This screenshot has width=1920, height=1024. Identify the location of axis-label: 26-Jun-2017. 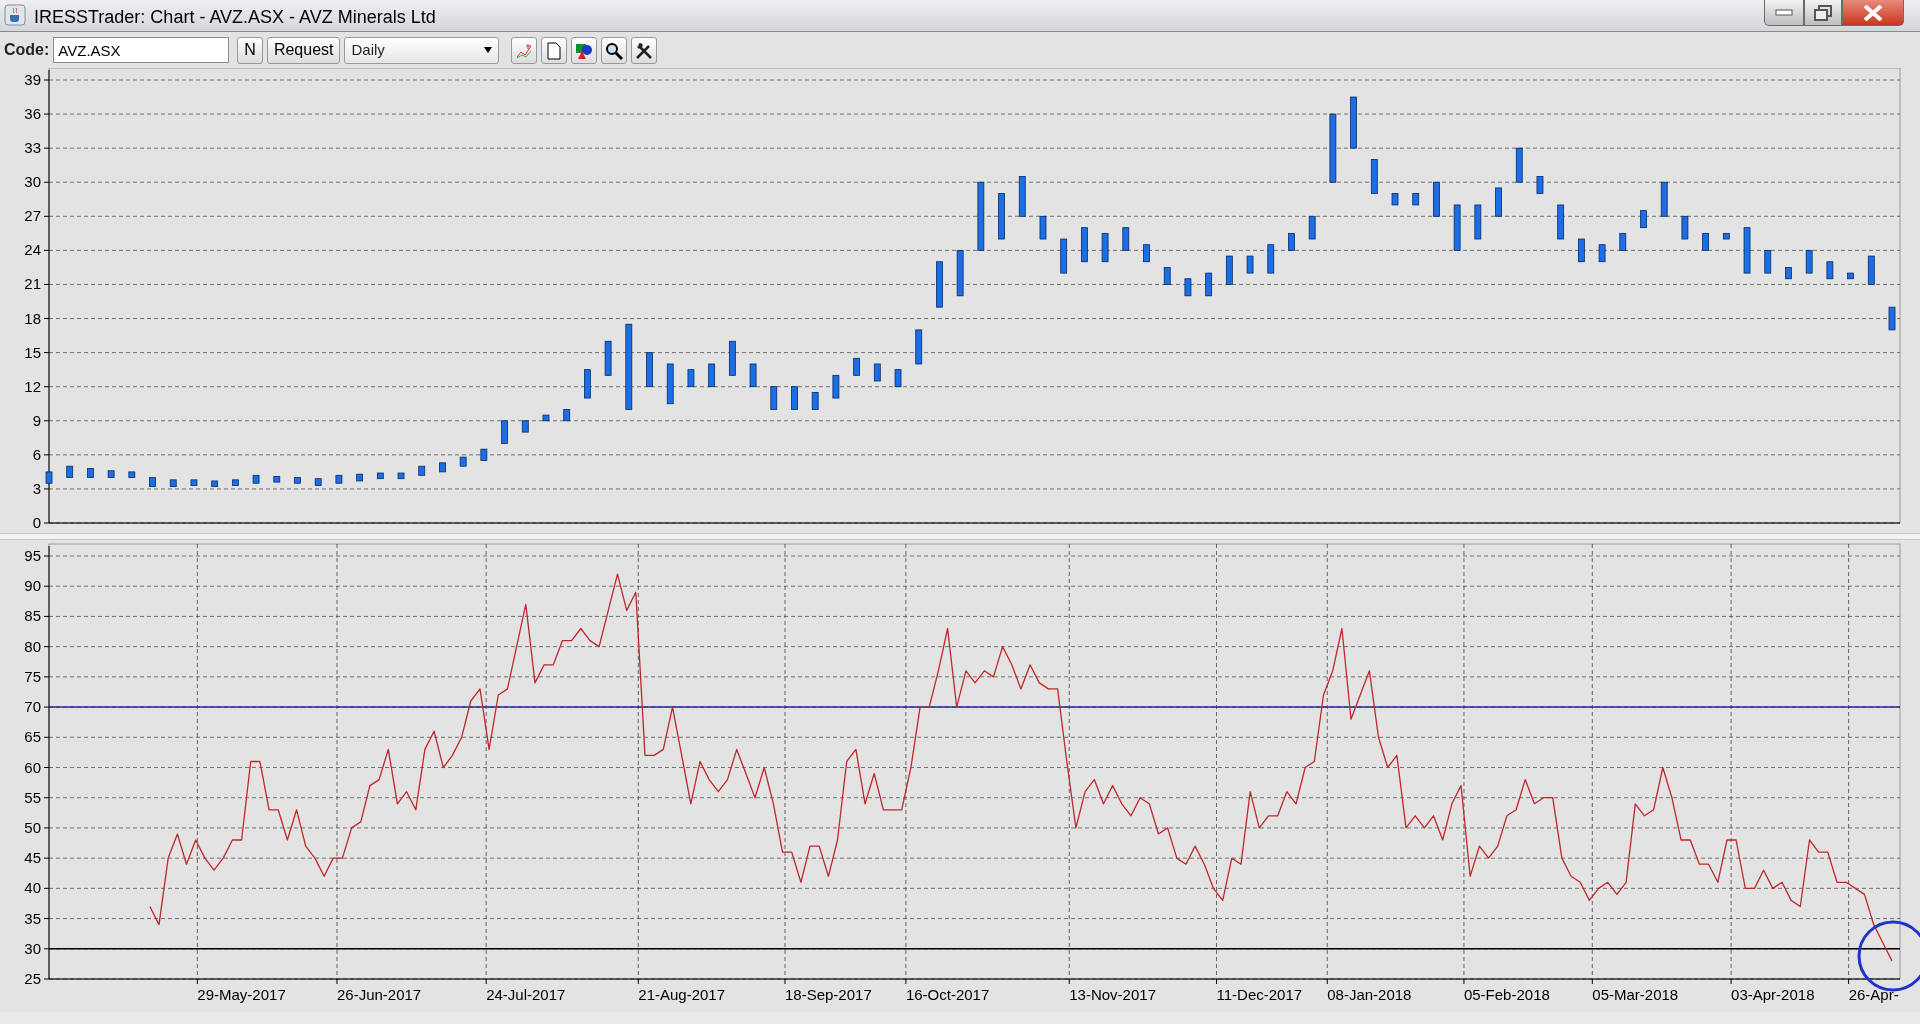
(379, 994).